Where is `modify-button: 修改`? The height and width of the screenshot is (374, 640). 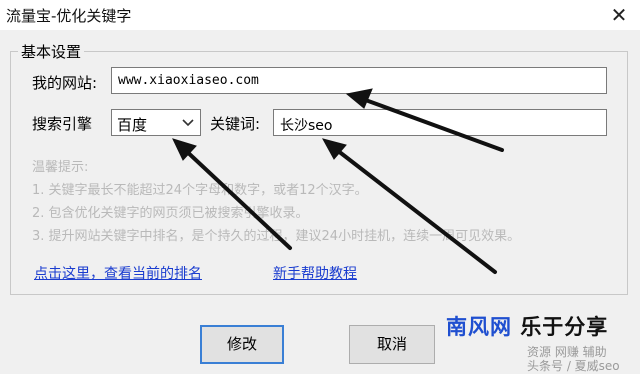
modify-button: 修改 is located at coordinates (242, 344).